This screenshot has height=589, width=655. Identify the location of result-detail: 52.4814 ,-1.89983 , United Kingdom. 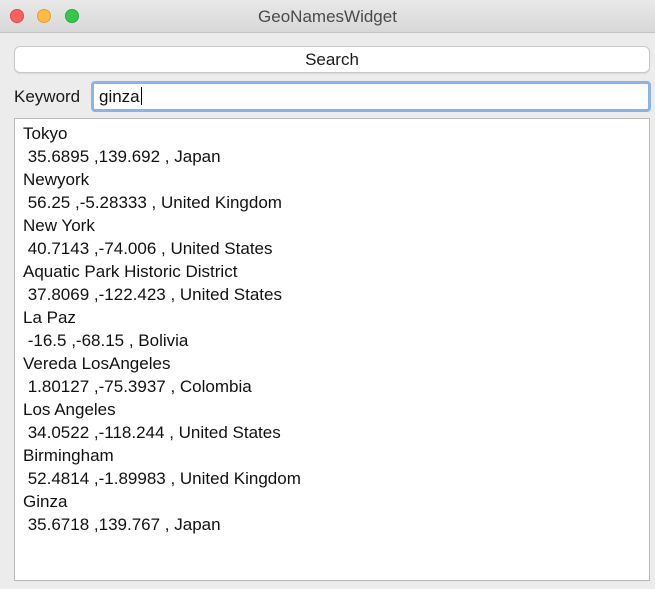
(162, 478).